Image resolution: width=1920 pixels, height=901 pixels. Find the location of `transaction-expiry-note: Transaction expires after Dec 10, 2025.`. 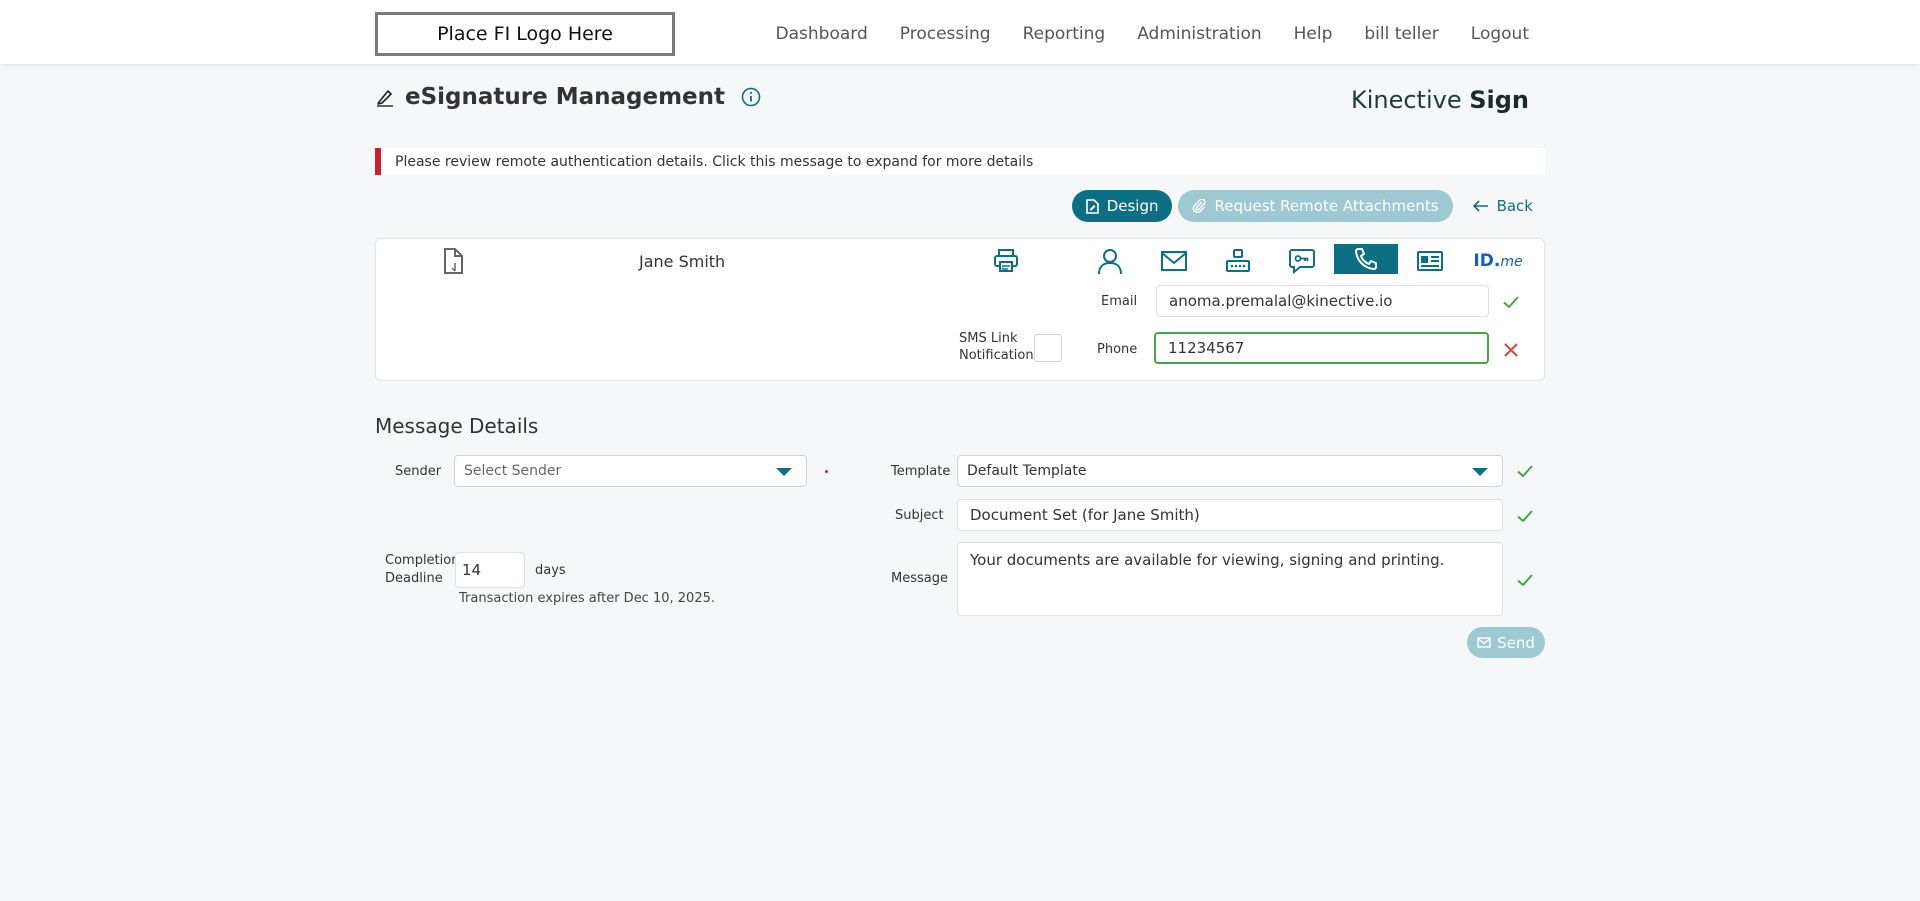

transaction-expiry-note: Transaction expires after Dec 10, 2025. is located at coordinates (587, 598).